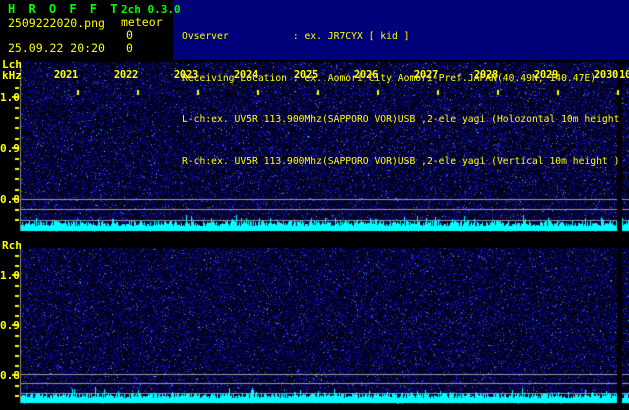  Describe the element at coordinates (56, 48) in the screenshot. I see `datetime-label: 25.09.22 20:20` at that location.